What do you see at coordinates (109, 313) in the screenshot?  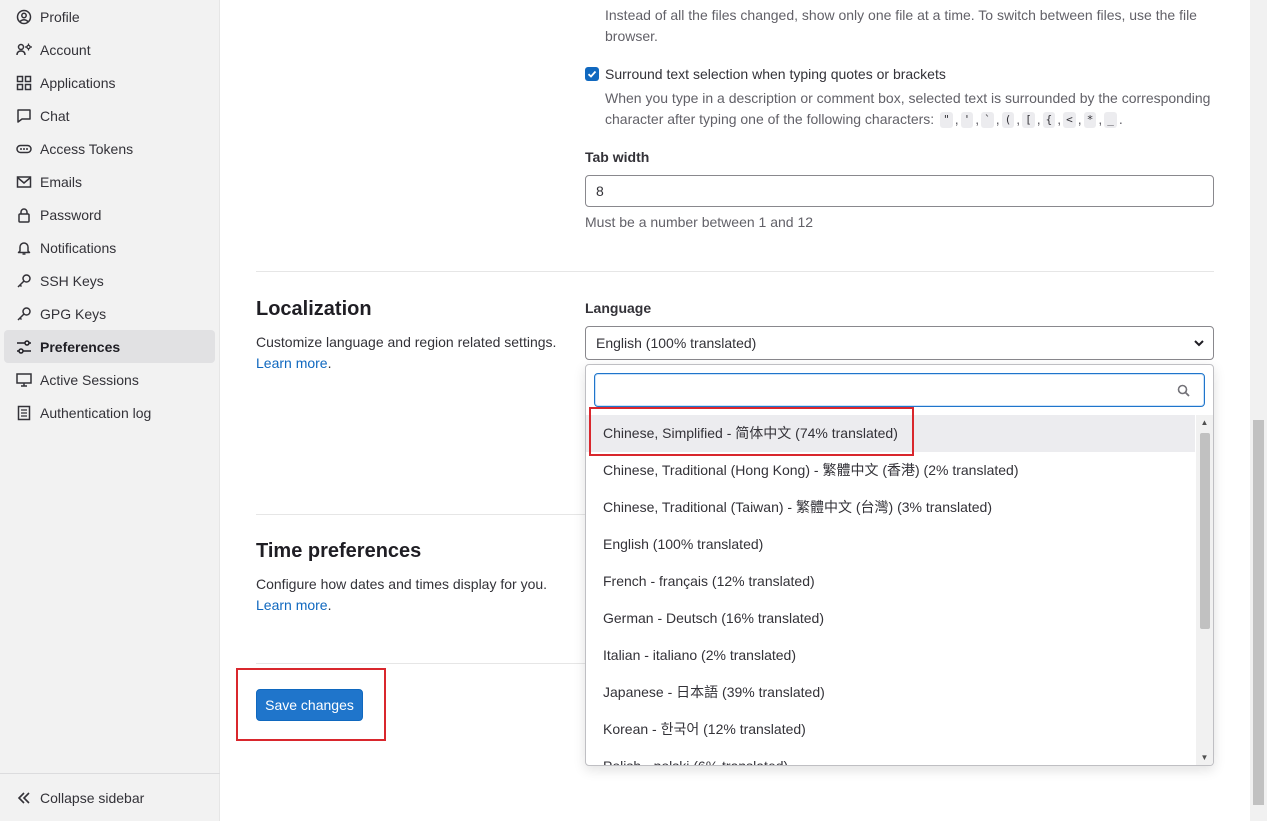 I see `sidebar-item-gpg-keys: GPG Keys` at bounding box center [109, 313].